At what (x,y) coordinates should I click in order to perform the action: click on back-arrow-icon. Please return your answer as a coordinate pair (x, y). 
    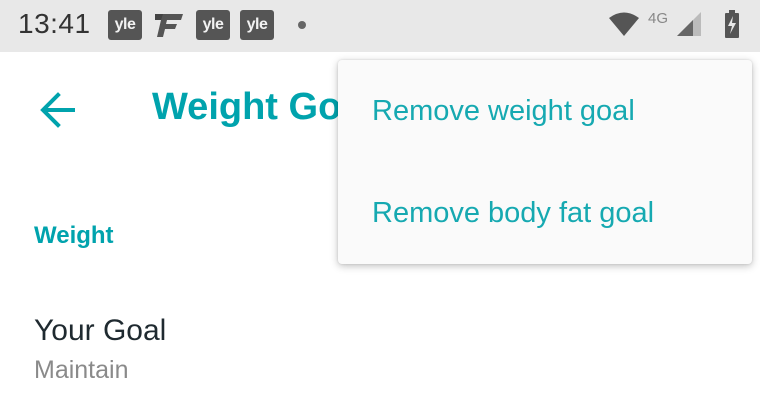
    Looking at the image, I should click on (57, 110).